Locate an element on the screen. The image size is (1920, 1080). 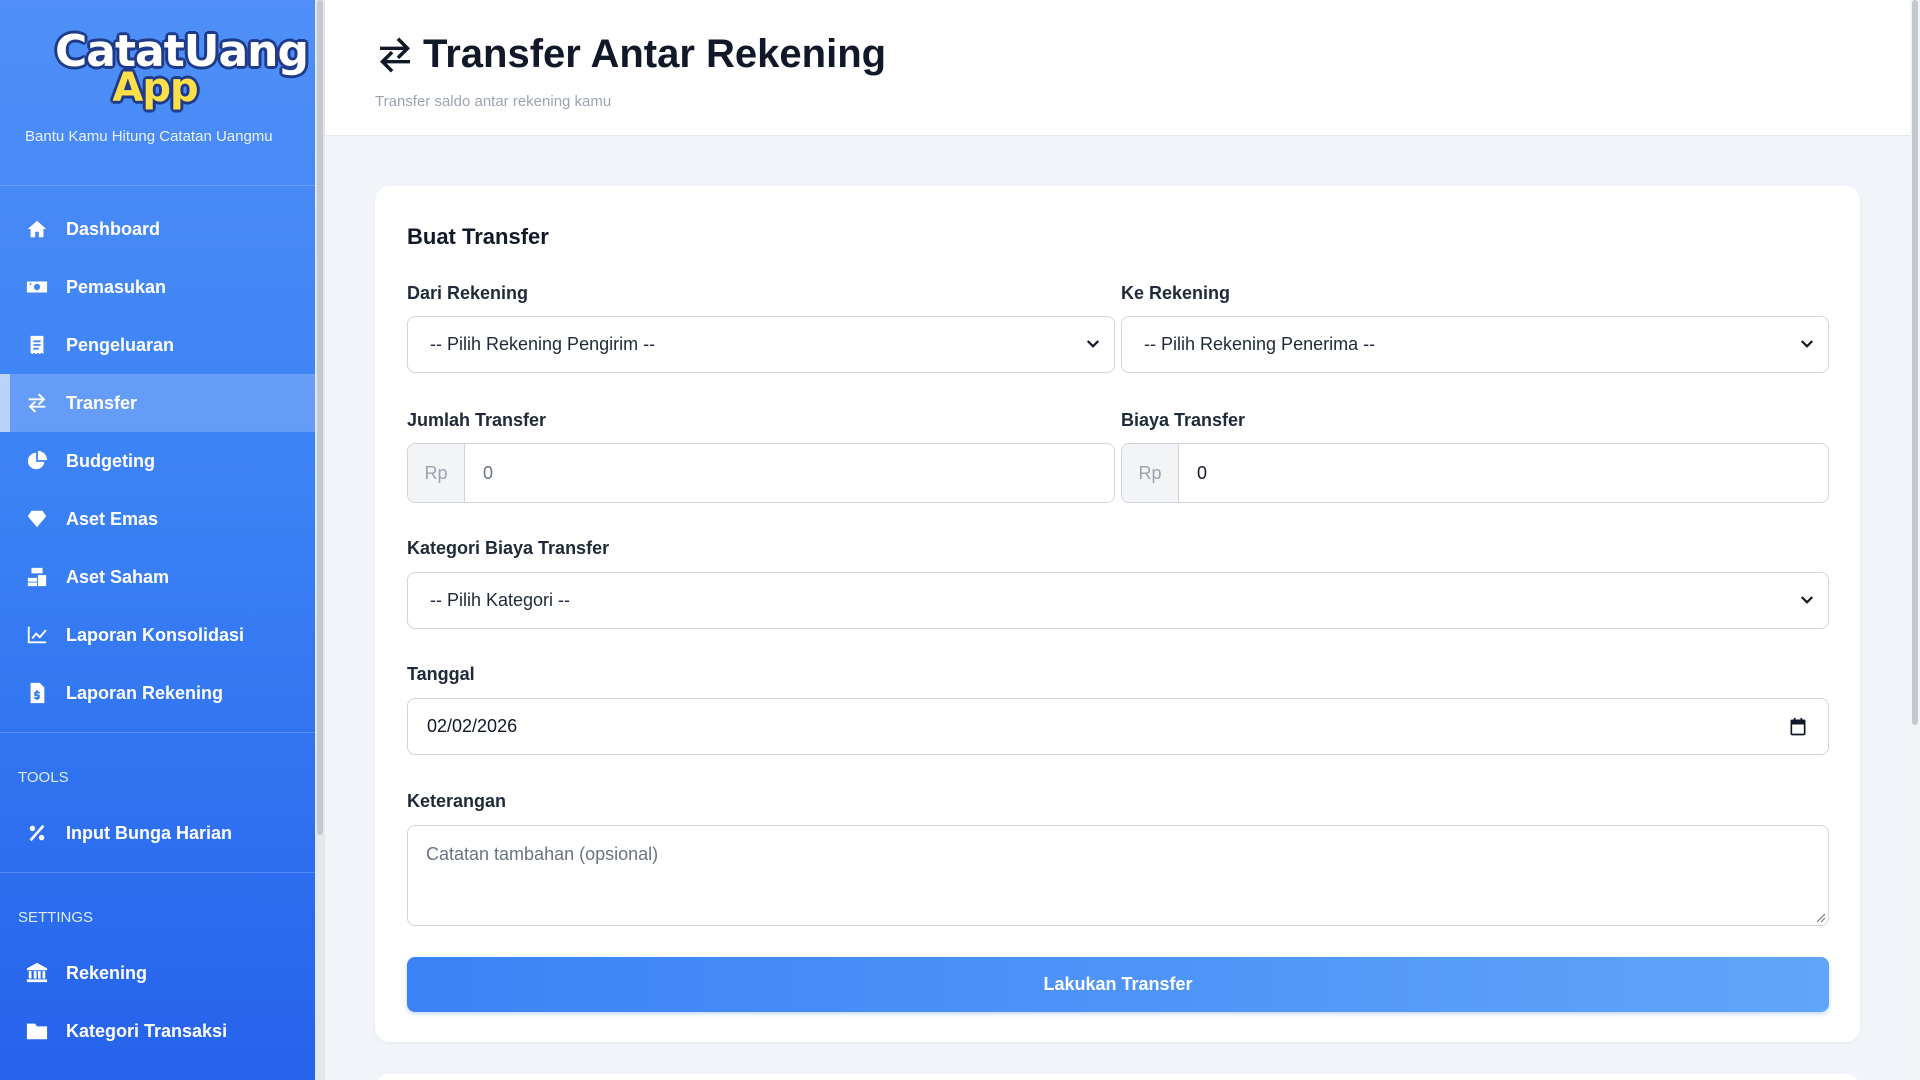
sidebar-scrollbar is located at coordinates (320, 417).